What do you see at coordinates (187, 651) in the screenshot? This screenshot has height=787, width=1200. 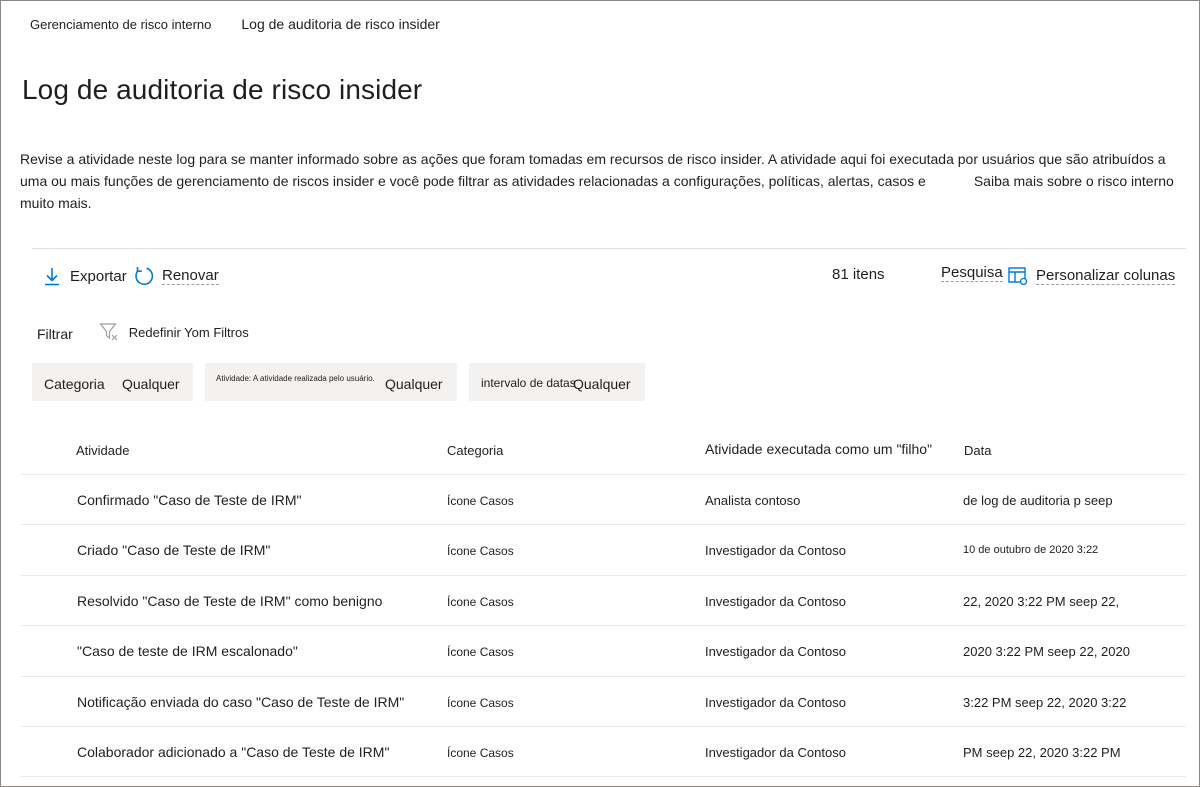 I see `cell-activity: "Caso de teste de IRM escalonado"` at bounding box center [187, 651].